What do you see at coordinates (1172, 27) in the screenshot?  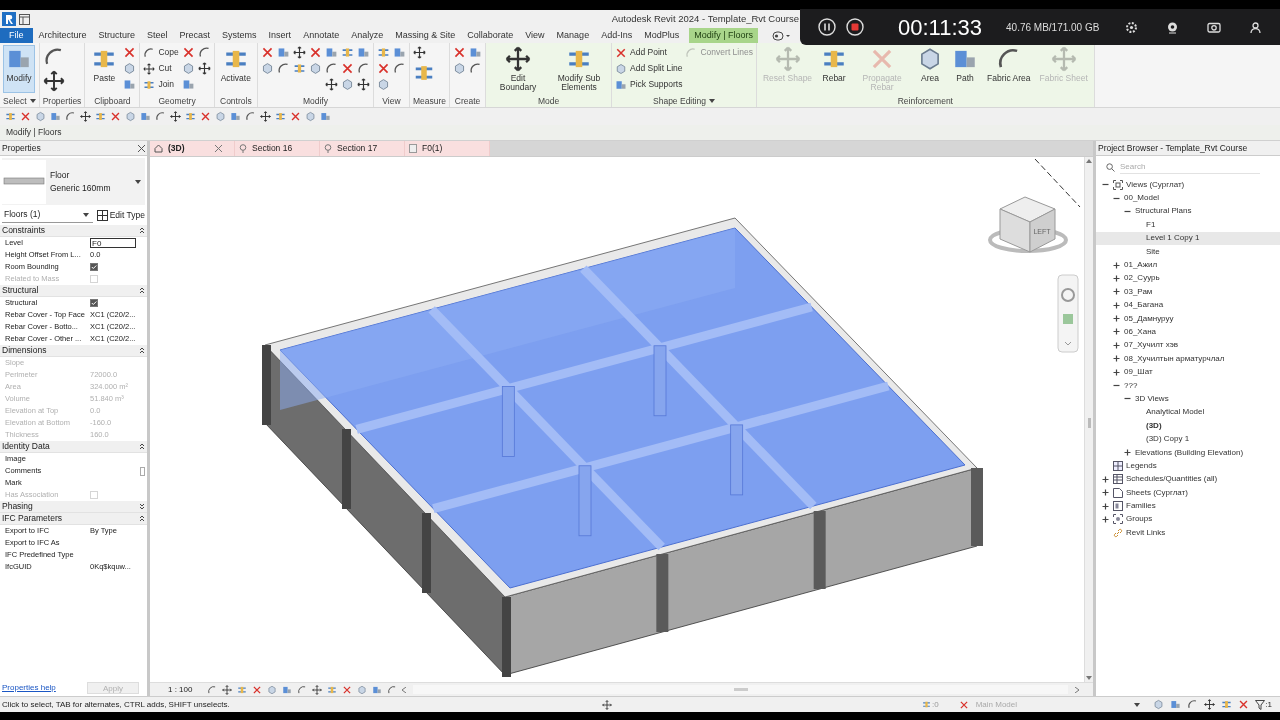 I see `webcam-icon` at bounding box center [1172, 27].